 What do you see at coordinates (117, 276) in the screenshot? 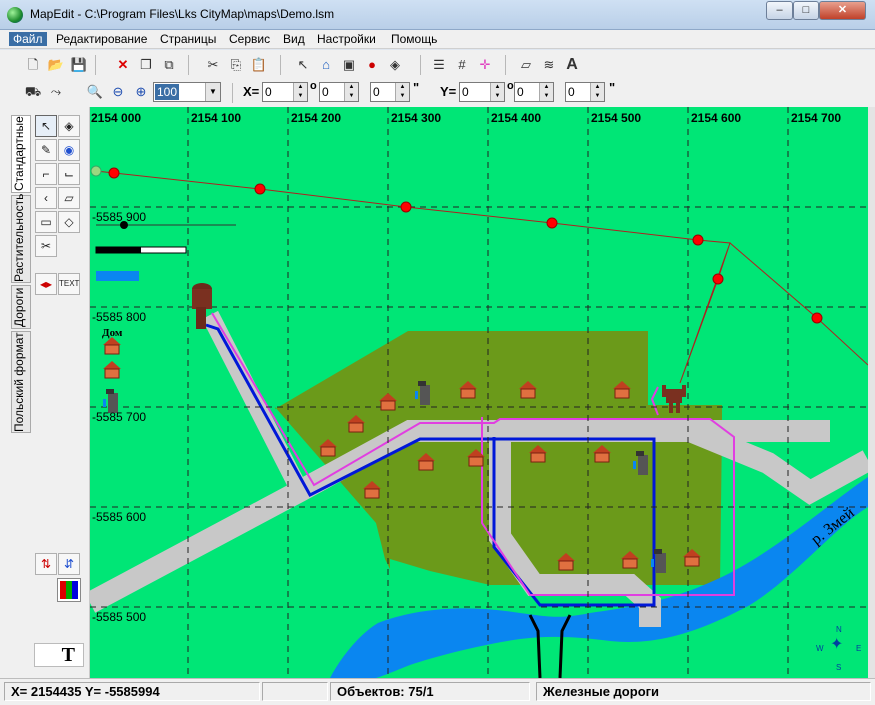
I see `legend-water-sample` at bounding box center [117, 276].